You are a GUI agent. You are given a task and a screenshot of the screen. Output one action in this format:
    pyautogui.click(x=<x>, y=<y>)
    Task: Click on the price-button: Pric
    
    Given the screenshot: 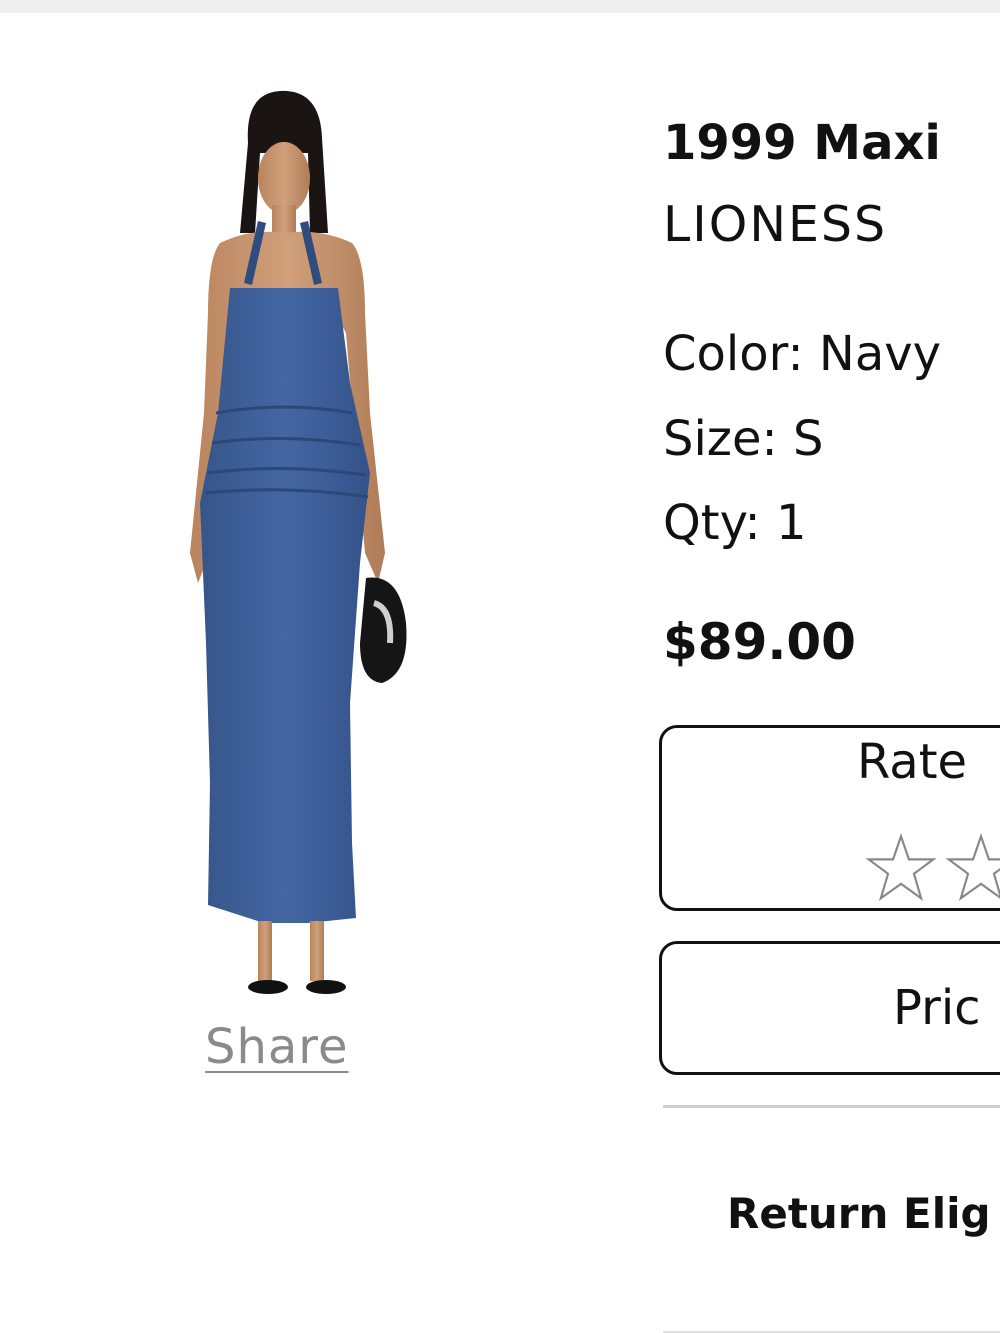 What is the action you would take?
    pyautogui.click(x=829, y=1008)
    